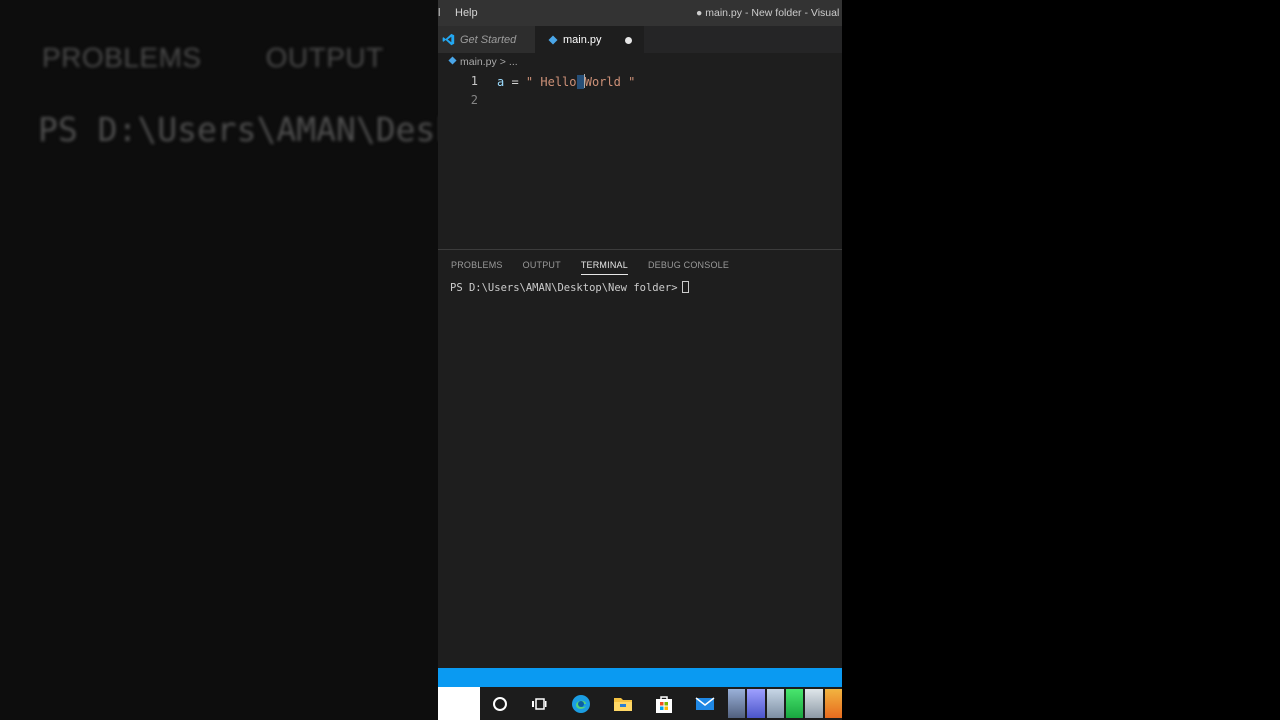 The height and width of the screenshot is (720, 1280). What do you see at coordinates (610, 82) in the screenshot?
I see `code-string-end: World "` at bounding box center [610, 82].